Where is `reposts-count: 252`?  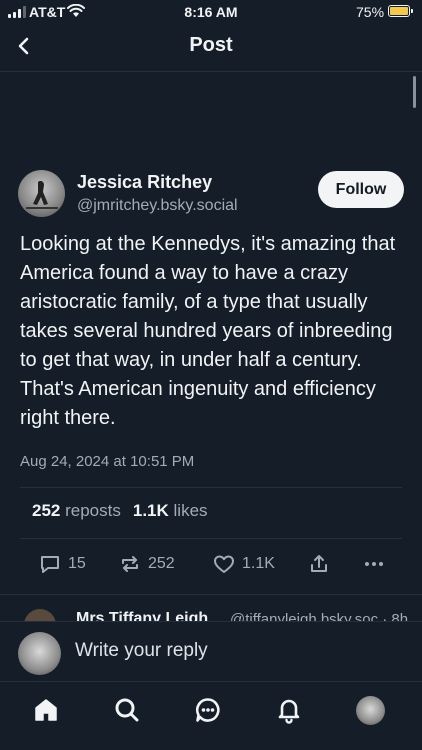
reposts-count: 252 is located at coordinates (46, 510).